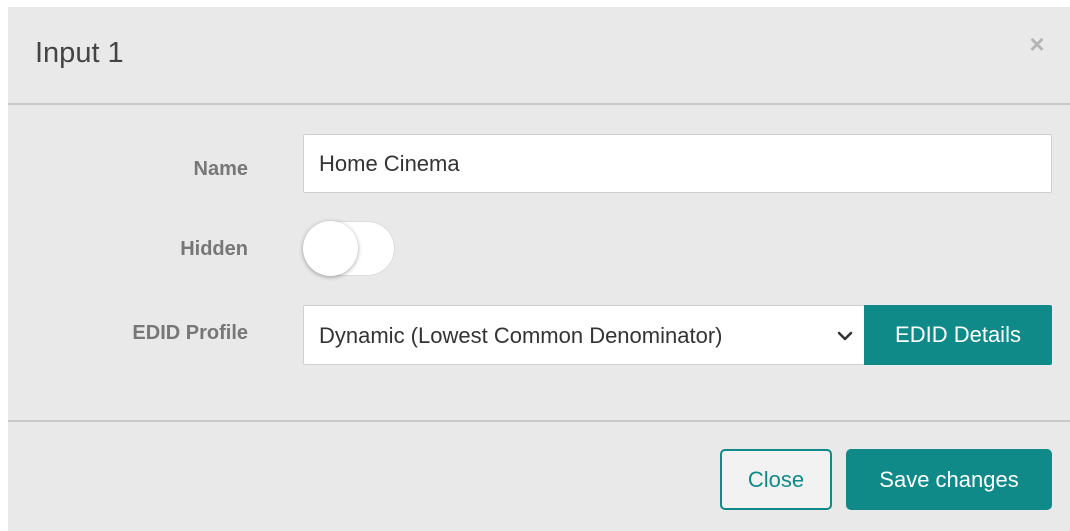  I want to click on chevron-down-icon, so click(845, 336).